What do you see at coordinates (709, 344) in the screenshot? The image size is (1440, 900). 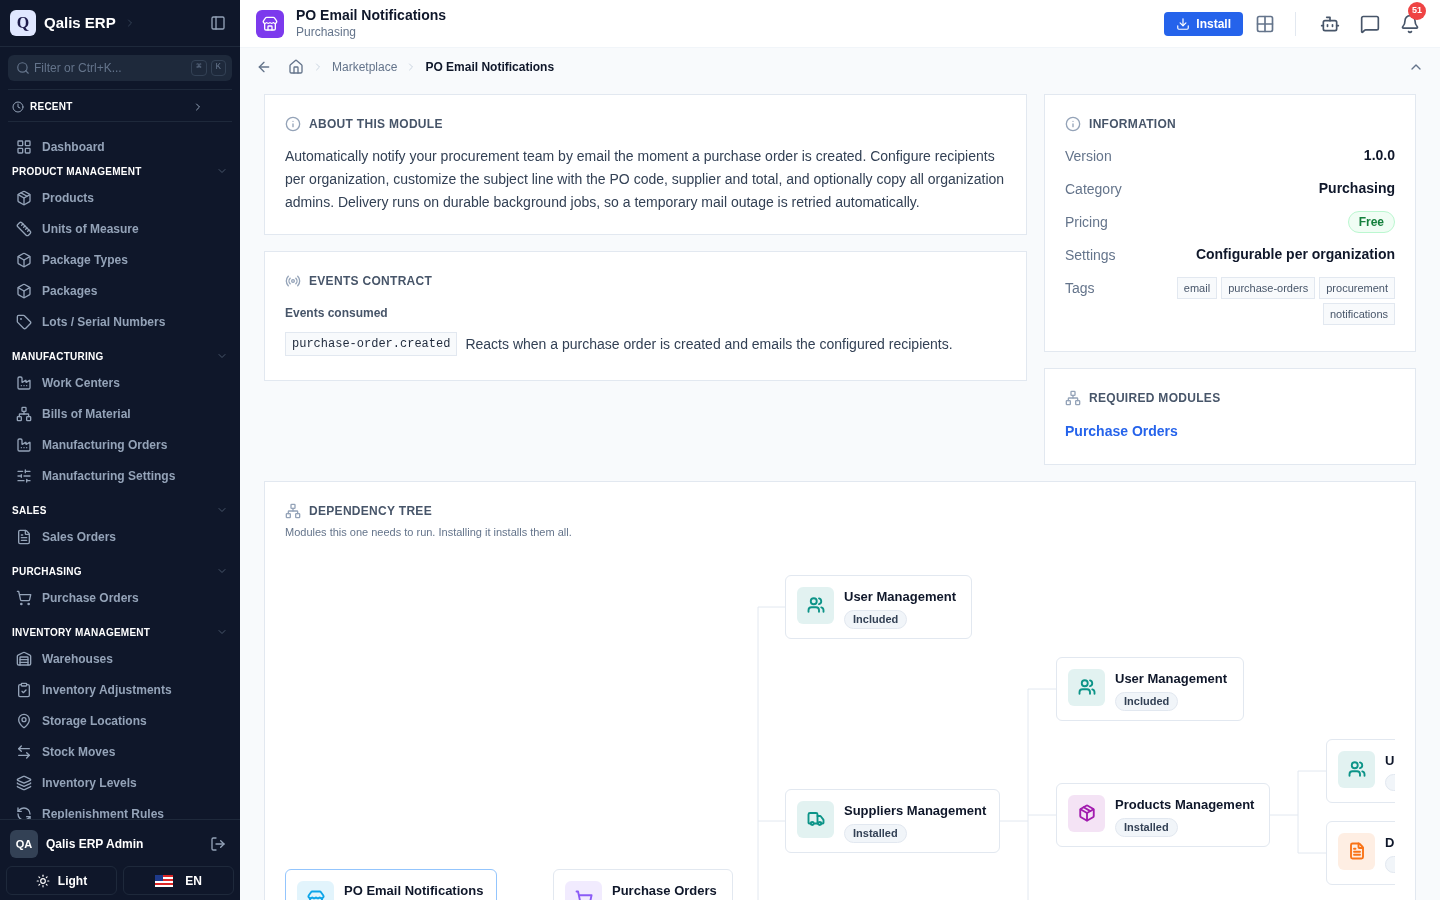 I see `event-description: Reacts when a purchase order is created and emails the configured recipients.` at bounding box center [709, 344].